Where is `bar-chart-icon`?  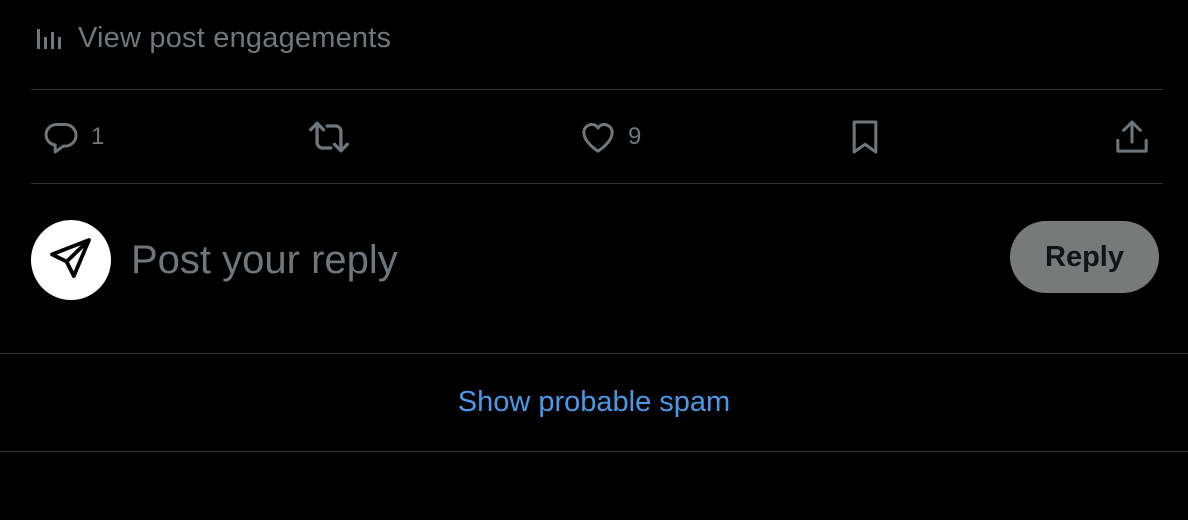
bar-chart-icon is located at coordinates (49, 38).